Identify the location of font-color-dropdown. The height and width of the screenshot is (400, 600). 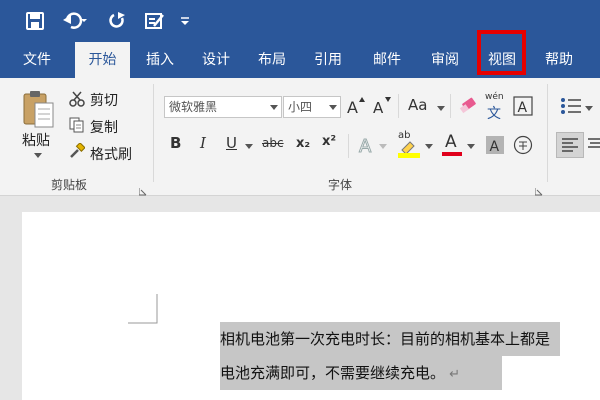
(471, 146).